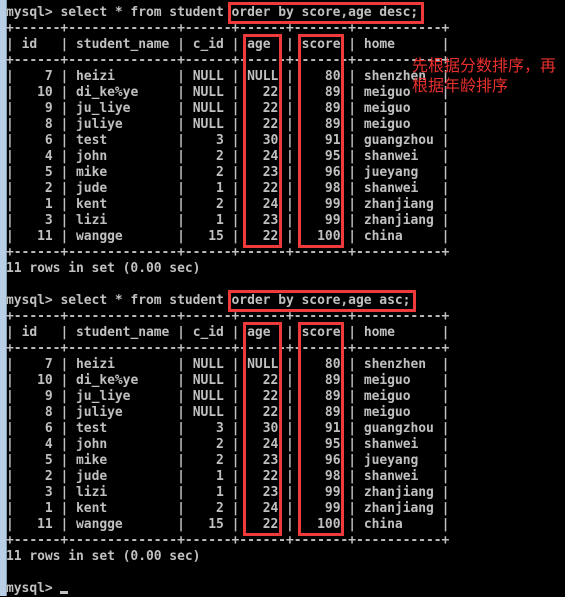 Image resolution: width=565 pixels, height=597 pixels. What do you see at coordinates (123, 428) in the screenshot?
I see `table-cell: test` at bounding box center [123, 428].